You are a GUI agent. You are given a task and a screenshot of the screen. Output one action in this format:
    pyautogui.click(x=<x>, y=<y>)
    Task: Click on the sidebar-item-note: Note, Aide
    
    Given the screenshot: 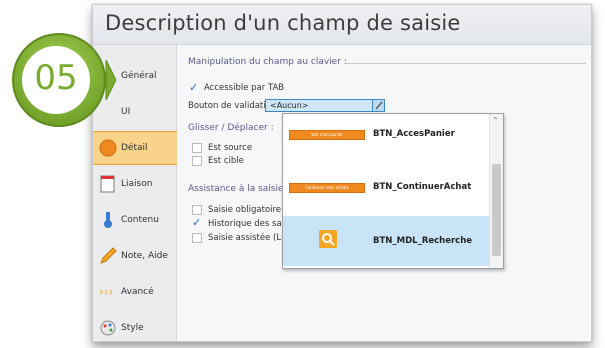 What is the action you would take?
    pyautogui.click(x=135, y=256)
    